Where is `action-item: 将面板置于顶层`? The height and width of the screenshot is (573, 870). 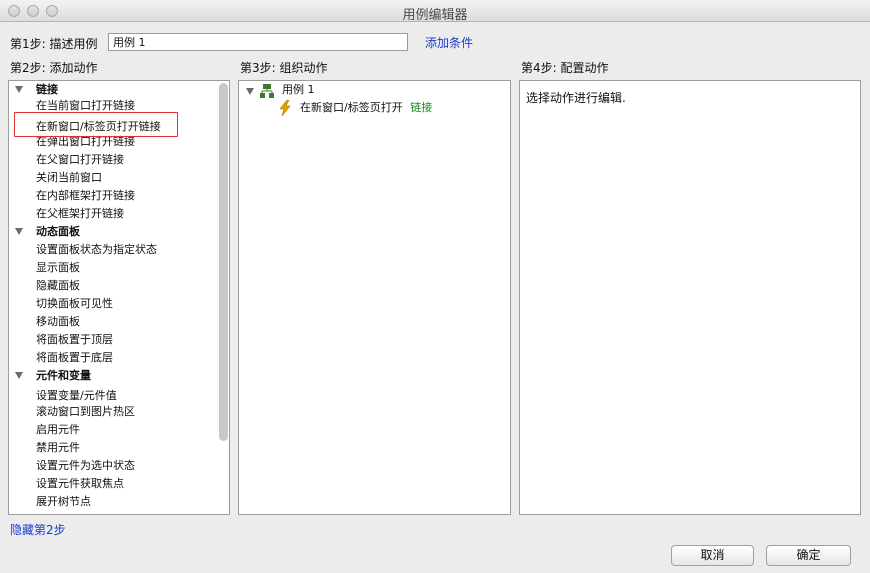
action-item: 将面板置于顶层 is located at coordinates (74, 340).